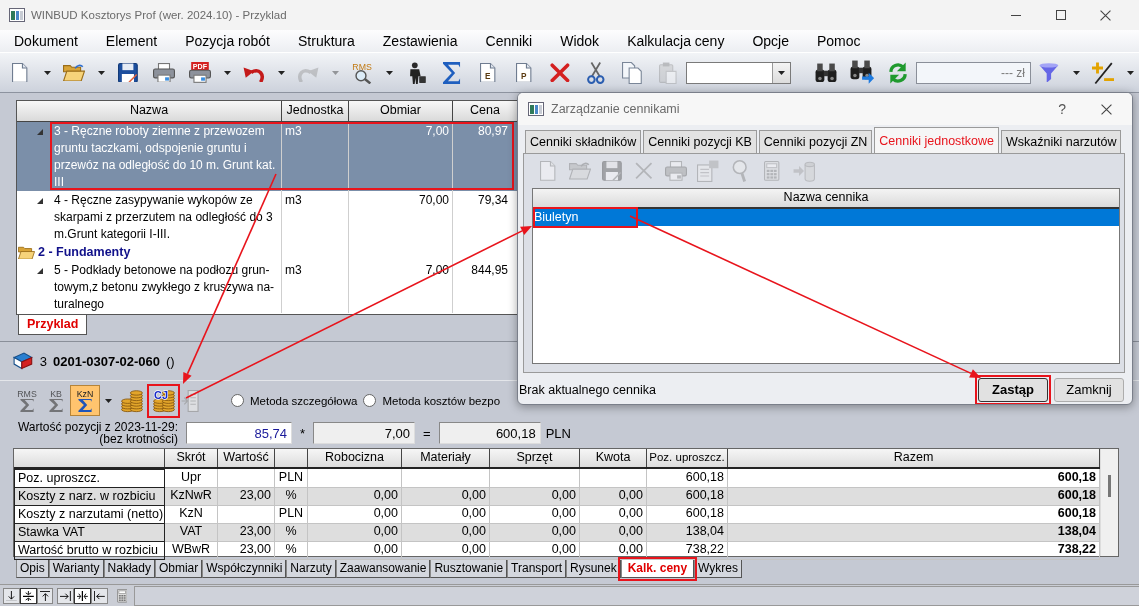 This screenshot has height=606, width=1139. Describe the element at coordinates (84, 400) in the screenshot. I see `sigma-icon: KzN` at that location.